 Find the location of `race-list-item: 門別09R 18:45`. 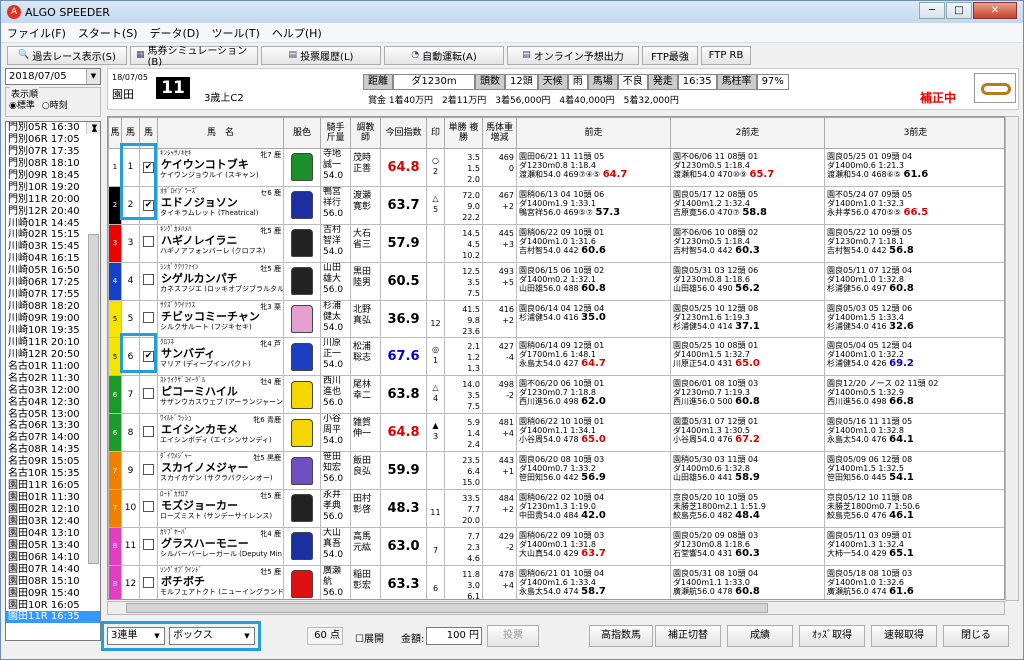

race-list-item: 門別09R 18:45 is located at coordinates (53, 176).